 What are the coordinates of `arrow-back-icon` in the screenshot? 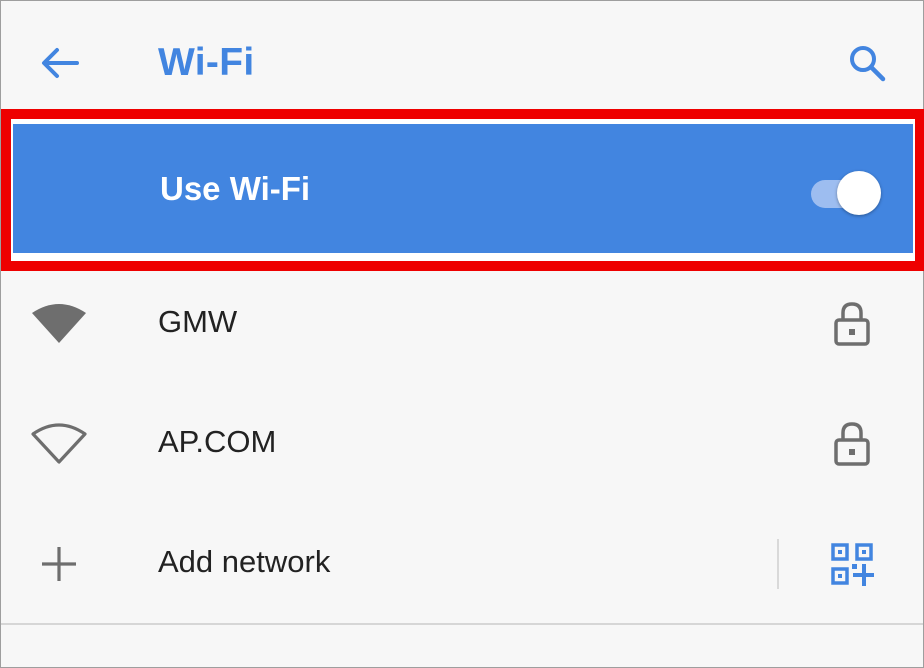 It's located at (60, 63).